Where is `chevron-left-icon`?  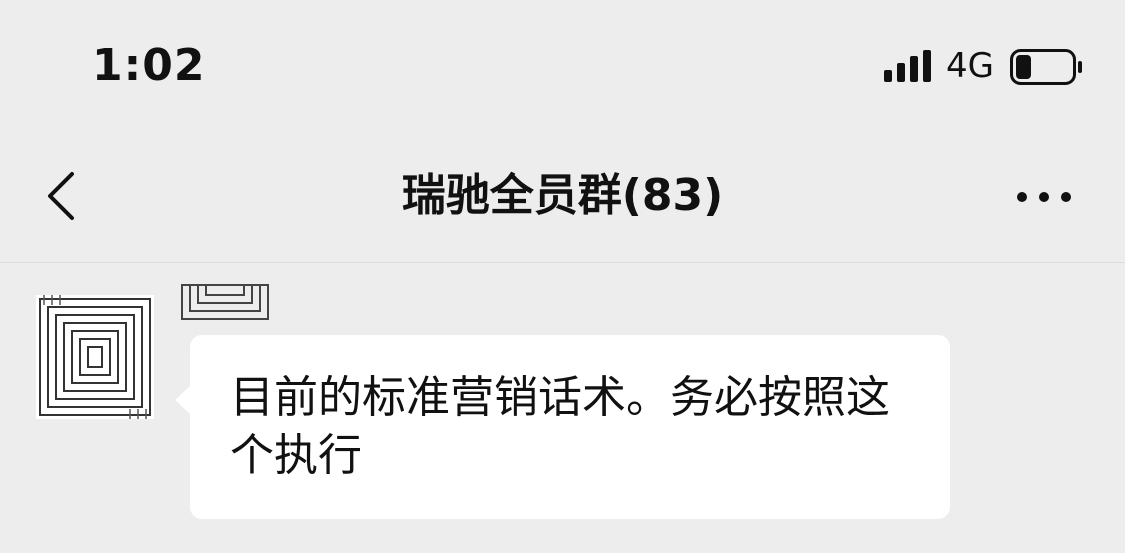
chevron-left-icon is located at coordinates (61, 196).